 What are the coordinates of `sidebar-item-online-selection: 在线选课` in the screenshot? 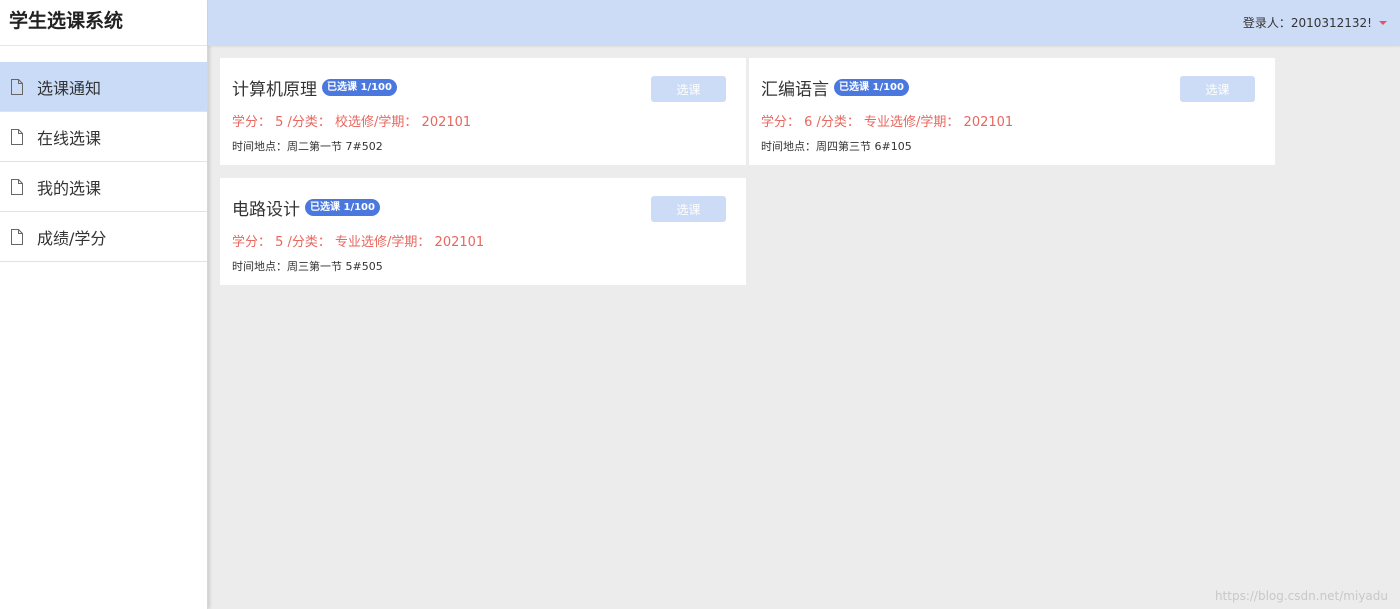 It's located at (103, 137).